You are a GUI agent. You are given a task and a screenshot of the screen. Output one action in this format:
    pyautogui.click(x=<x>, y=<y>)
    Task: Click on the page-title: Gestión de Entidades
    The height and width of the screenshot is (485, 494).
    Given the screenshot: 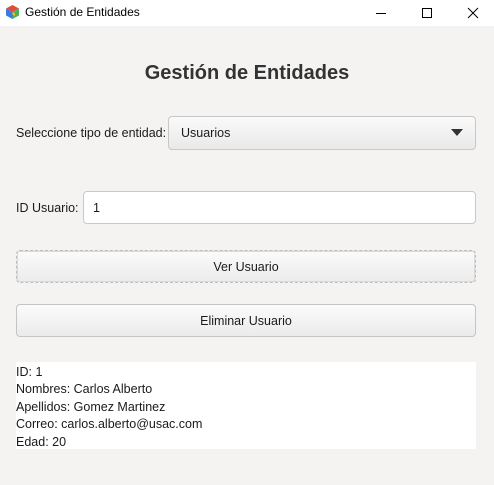 What is the action you would take?
    pyautogui.click(x=247, y=73)
    